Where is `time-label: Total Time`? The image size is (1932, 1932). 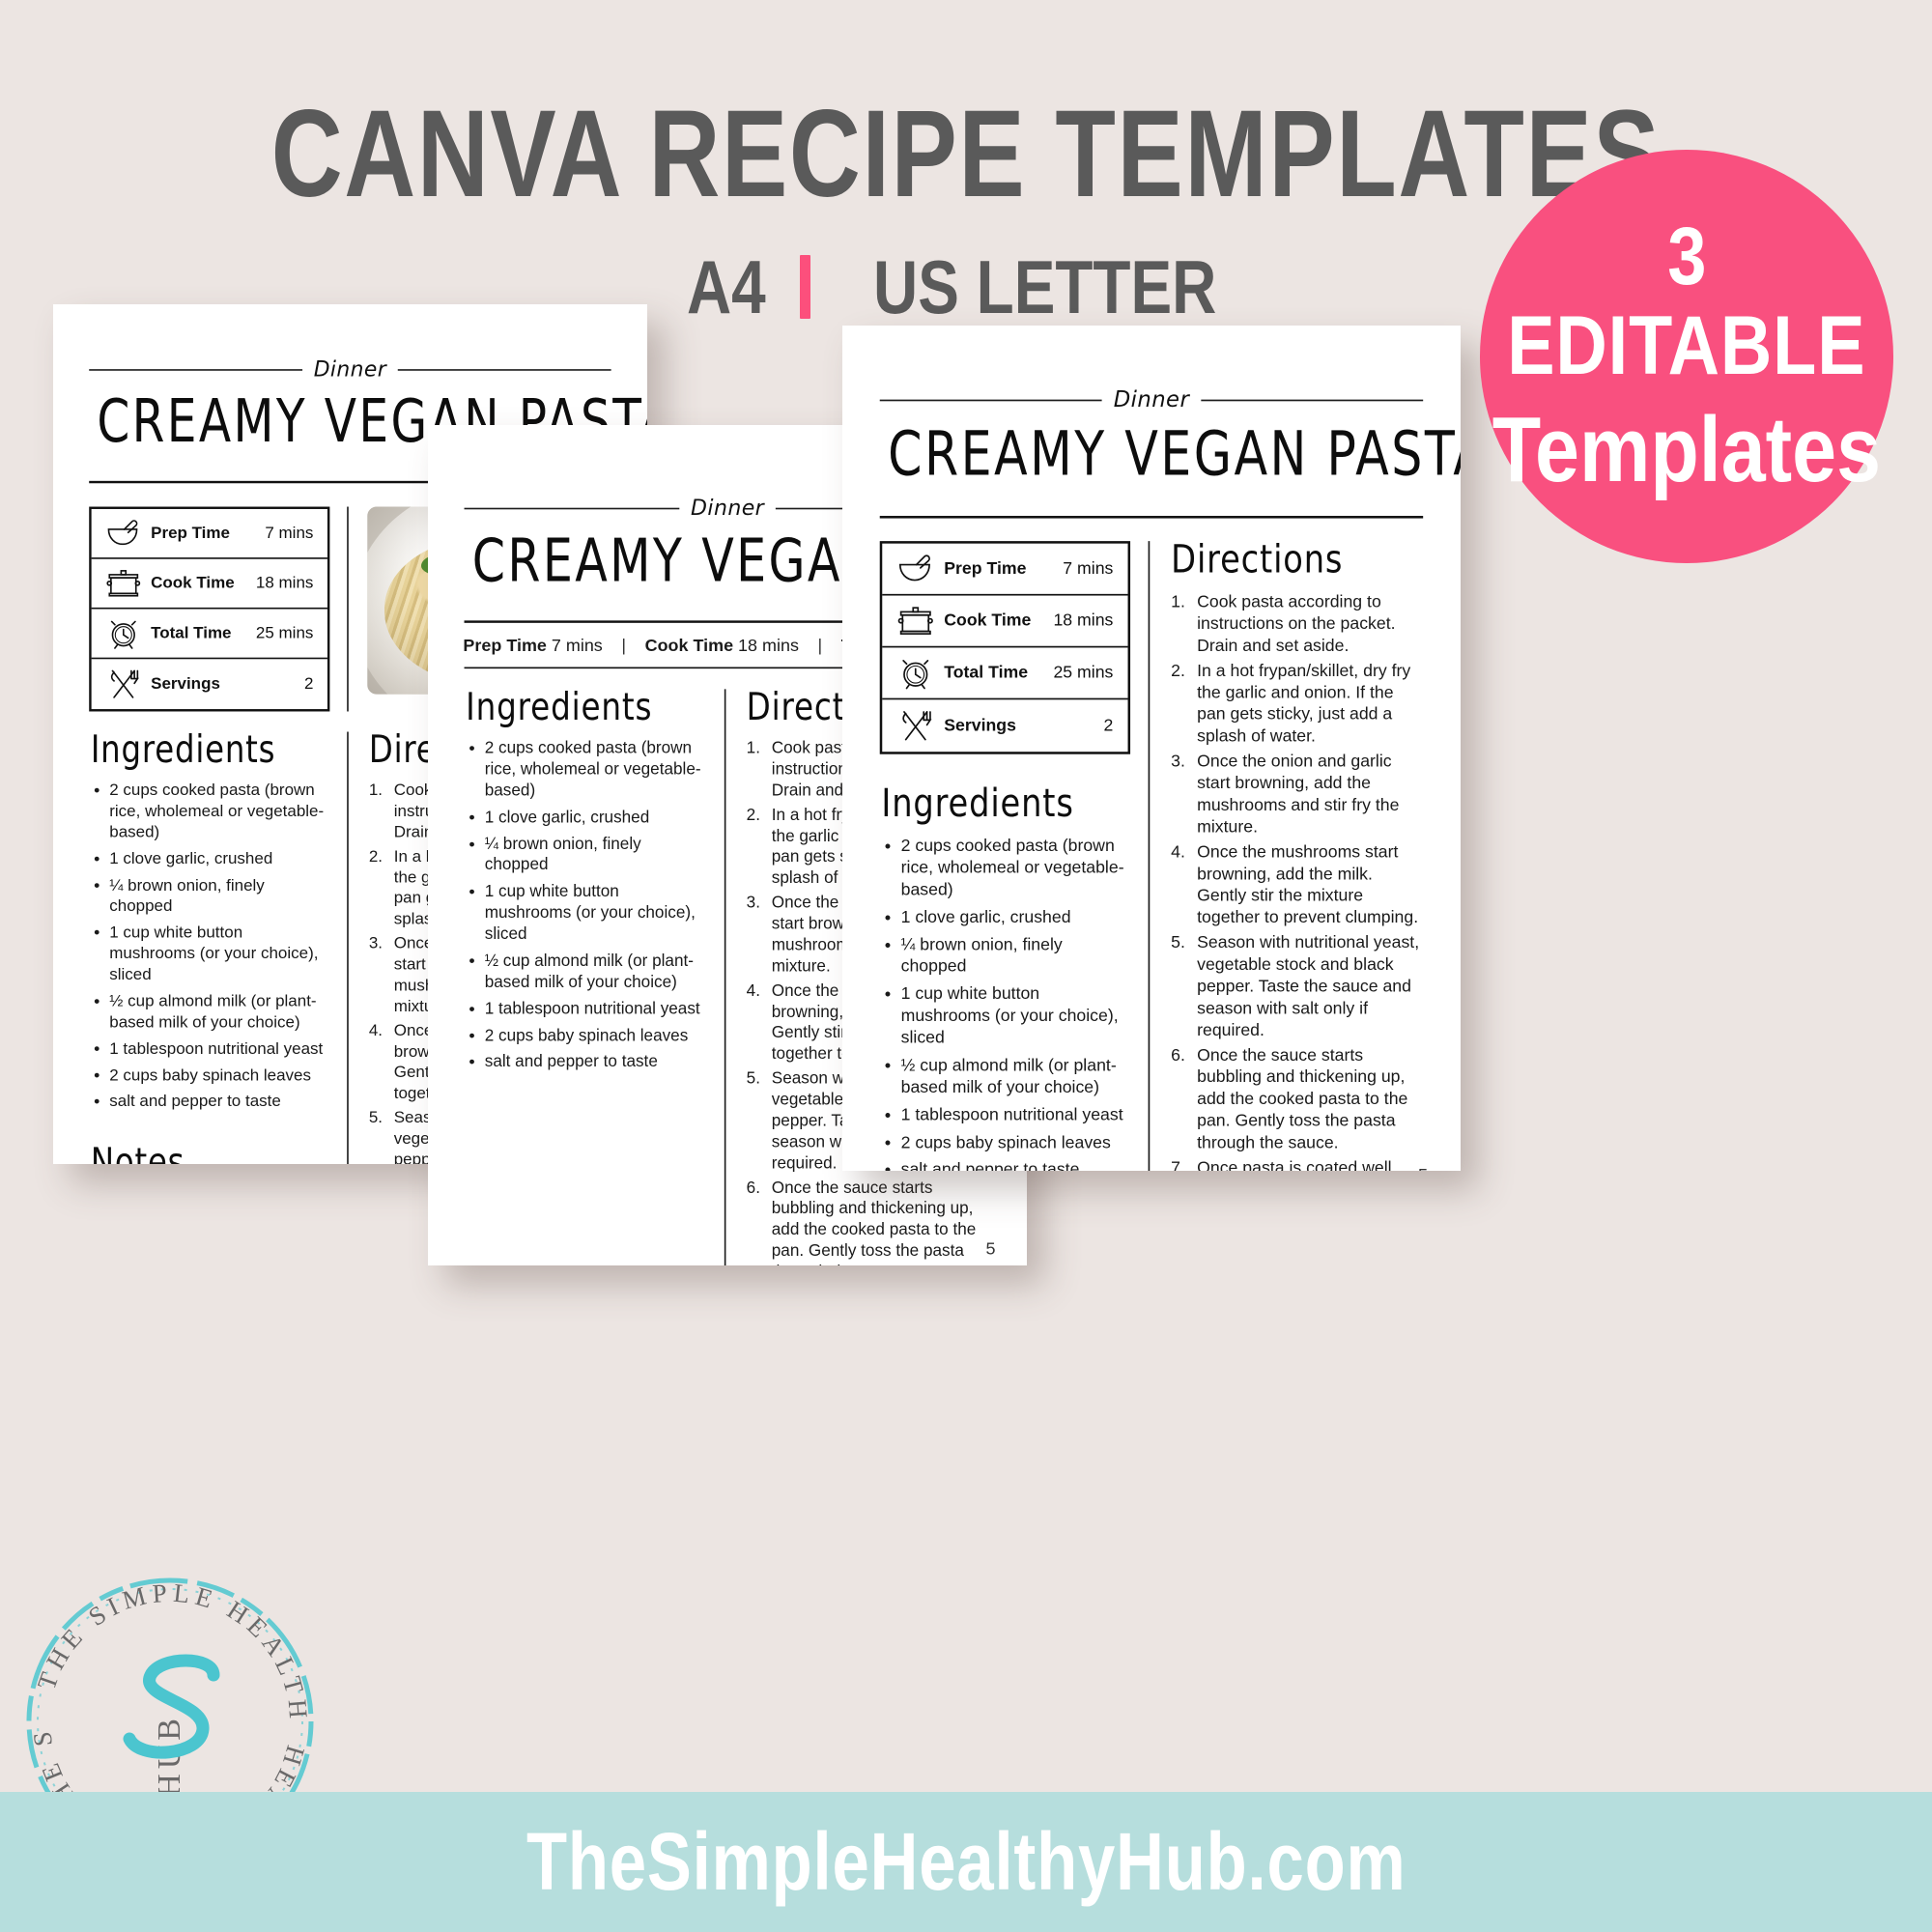
time-label: Total Time is located at coordinates (191, 632).